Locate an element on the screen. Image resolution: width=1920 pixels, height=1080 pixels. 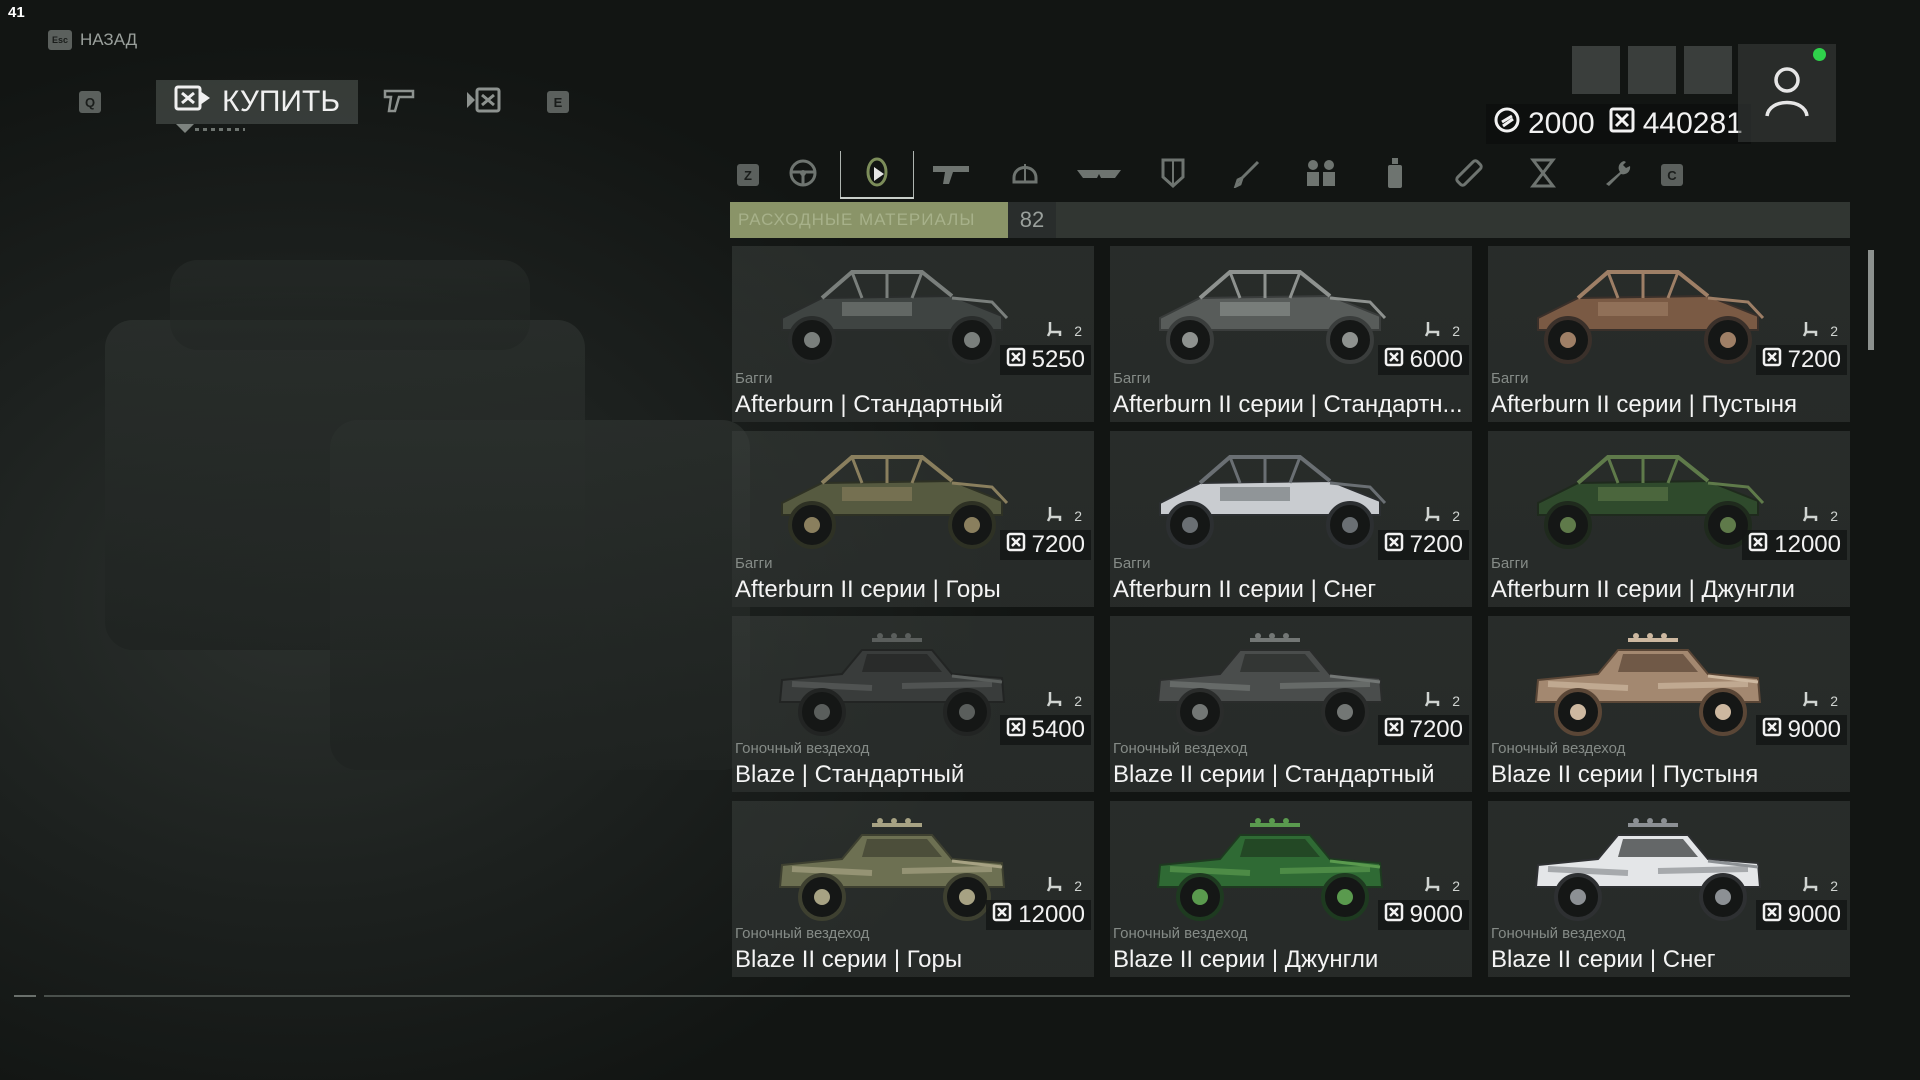
premium-currency-icon is located at coordinates (1507, 124).